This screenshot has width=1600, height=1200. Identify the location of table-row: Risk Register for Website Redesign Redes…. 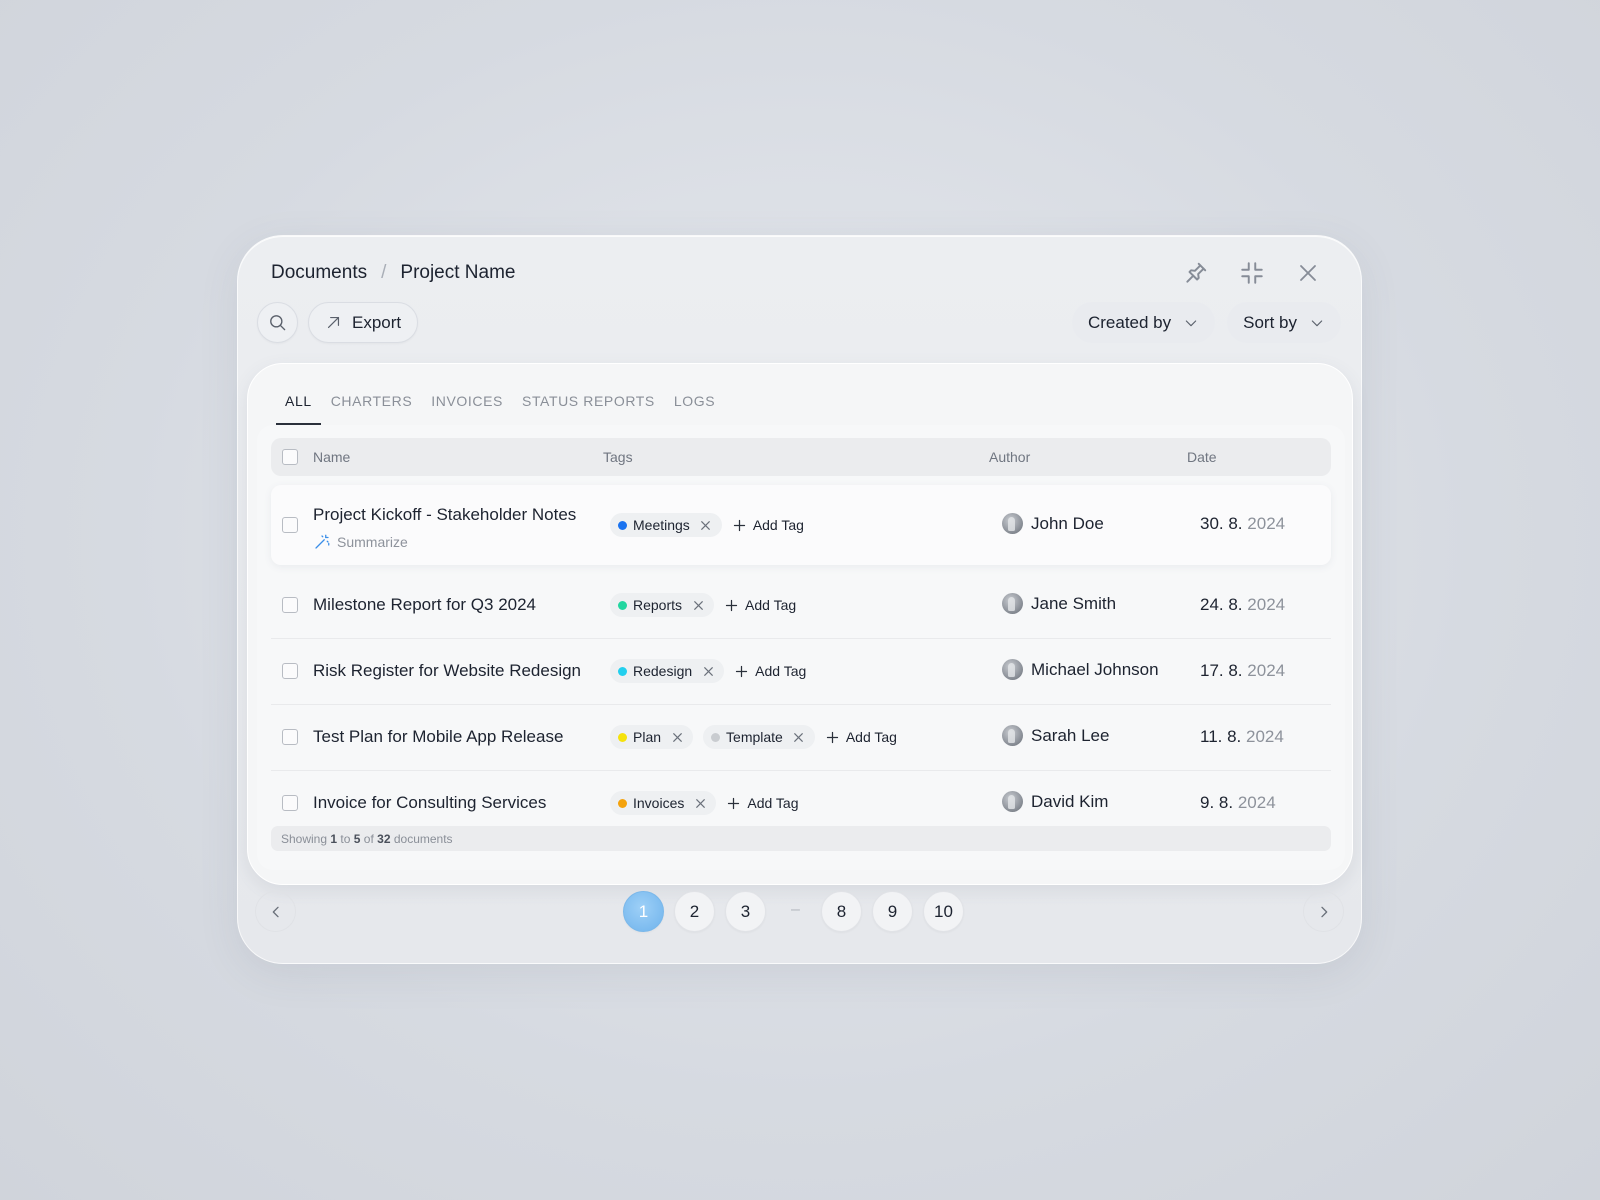
(801, 672).